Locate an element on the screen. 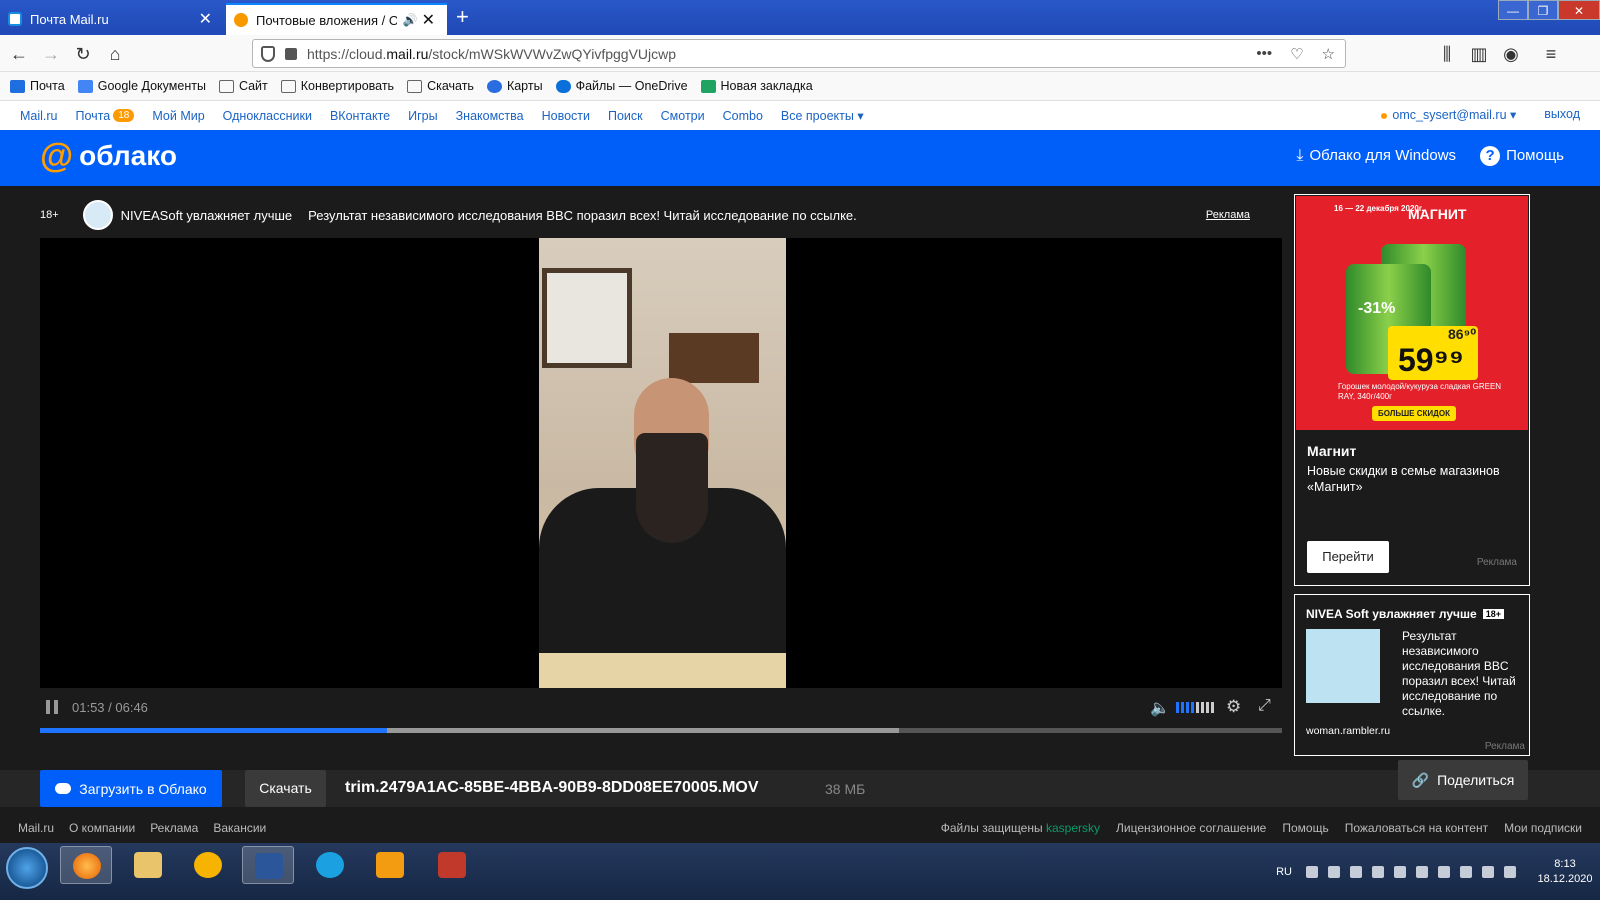  maximize-button: ❐ is located at coordinates (1543, 10).